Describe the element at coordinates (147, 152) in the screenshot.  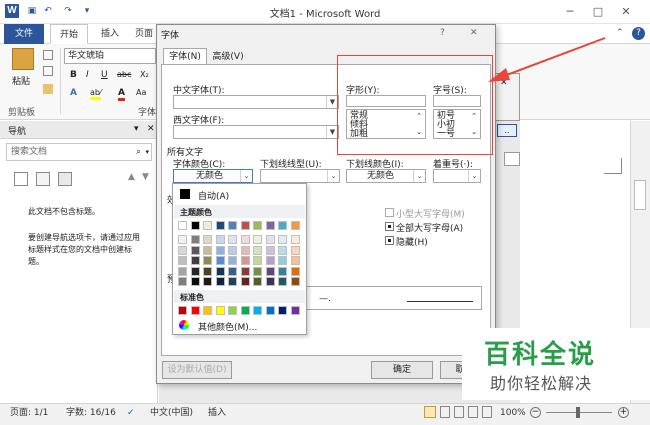
I see `search-dropdown-icon: ▾` at that location.